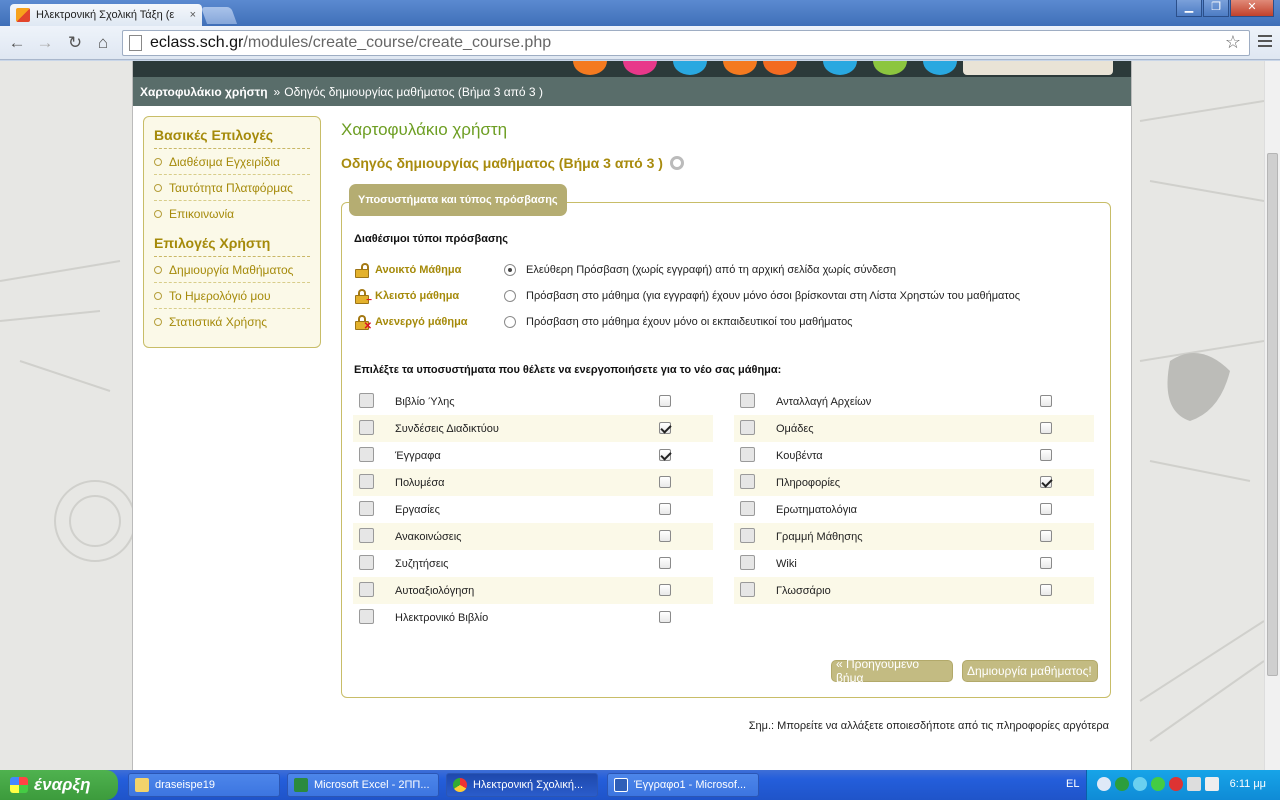 This screenshot has width=1280, height=800. Describe the element at coordinates (366, 589) in the screenshot. I see `pencil-icon` at that location.